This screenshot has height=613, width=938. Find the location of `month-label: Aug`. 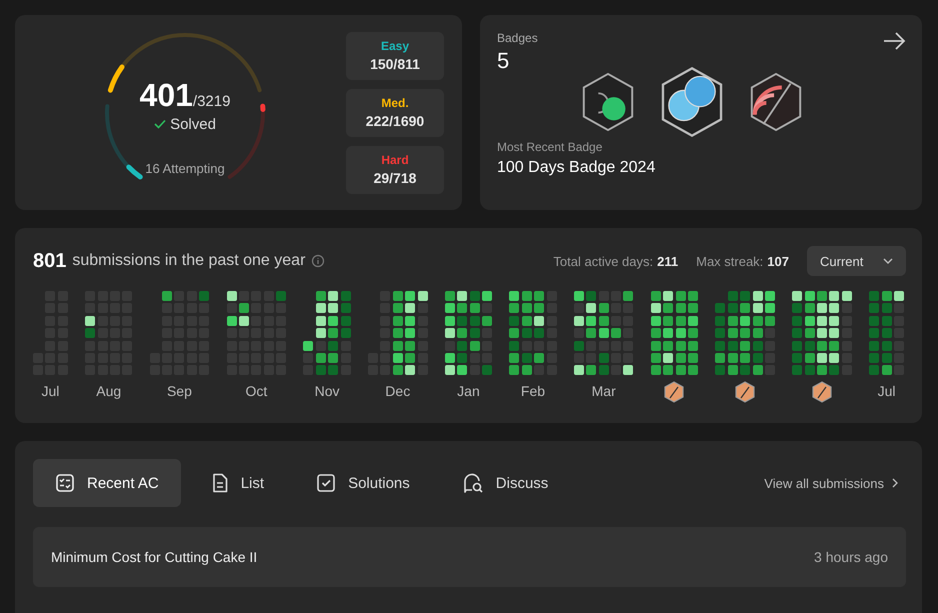

month-label: Aug is located at coordinates (109, 392).